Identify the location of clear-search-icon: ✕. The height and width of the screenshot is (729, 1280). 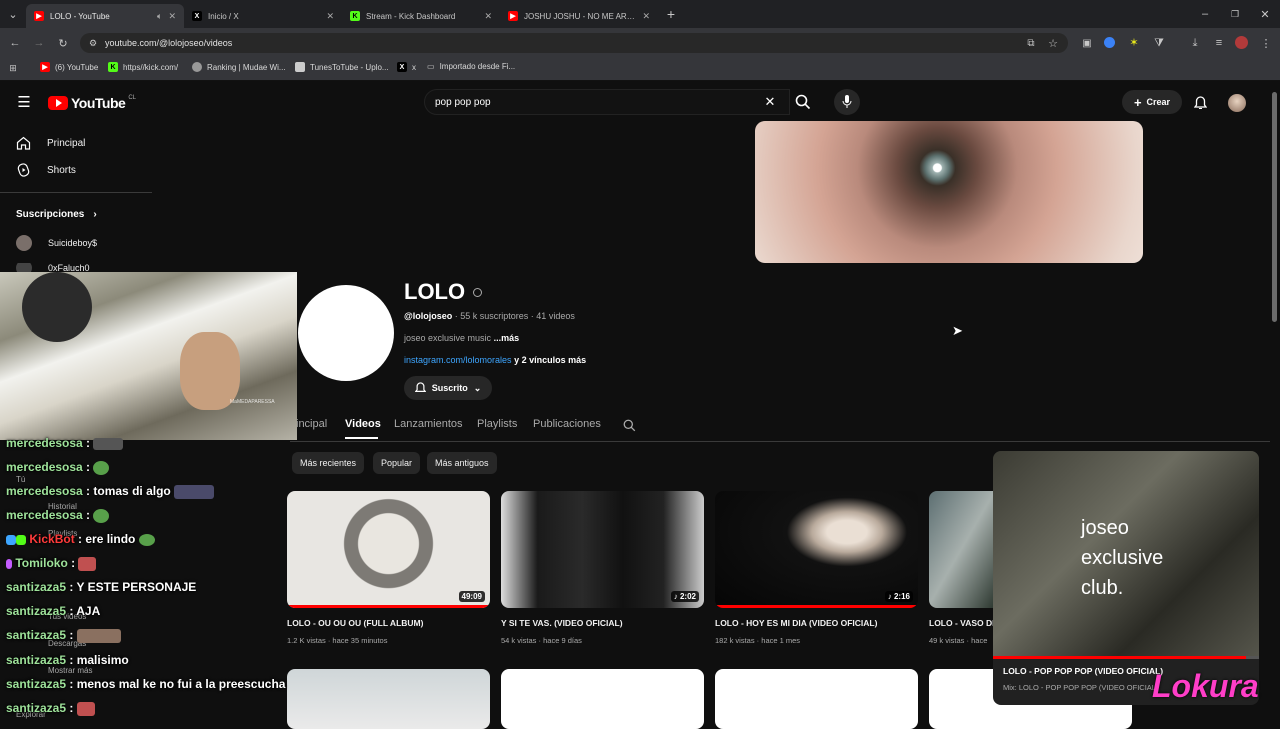
(770, 102).